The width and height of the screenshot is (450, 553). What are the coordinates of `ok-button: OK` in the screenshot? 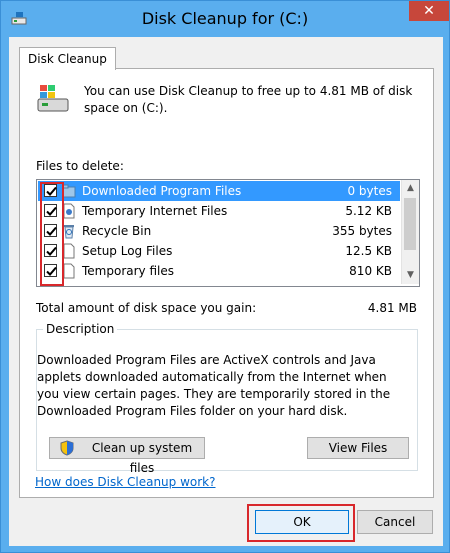 It's located at (302, 522).